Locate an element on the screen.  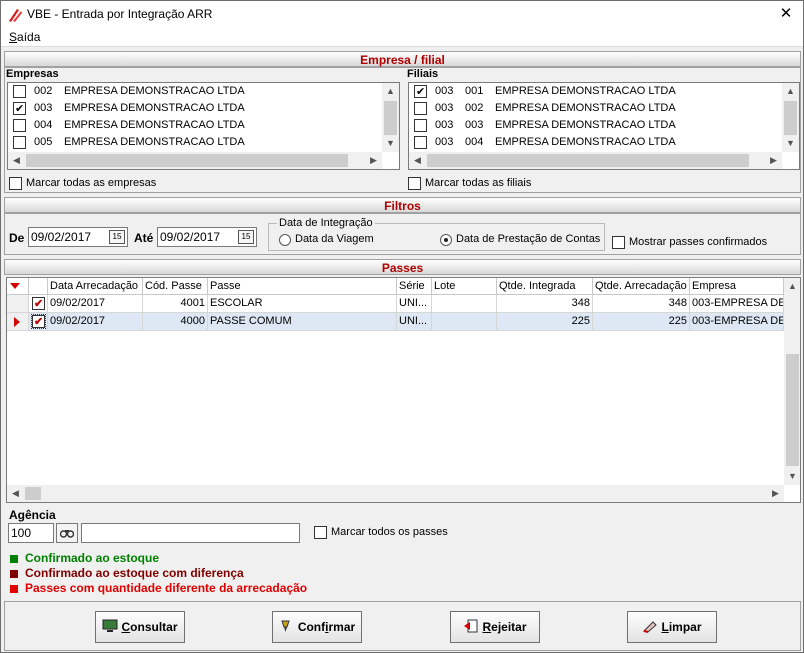
list-item: 002 EMPRESA DEMONSTRACAO LTDA is located at coordinates (203, 91).